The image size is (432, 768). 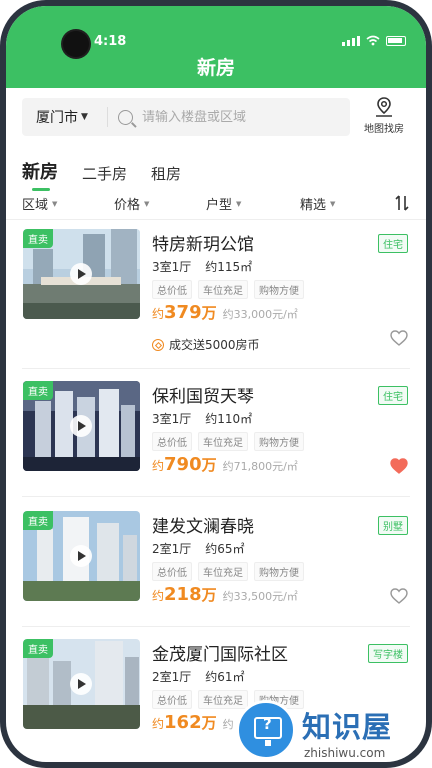 I want to click on listing-spec: 3室1厅 约115㎡, so click(x=202, y=266).